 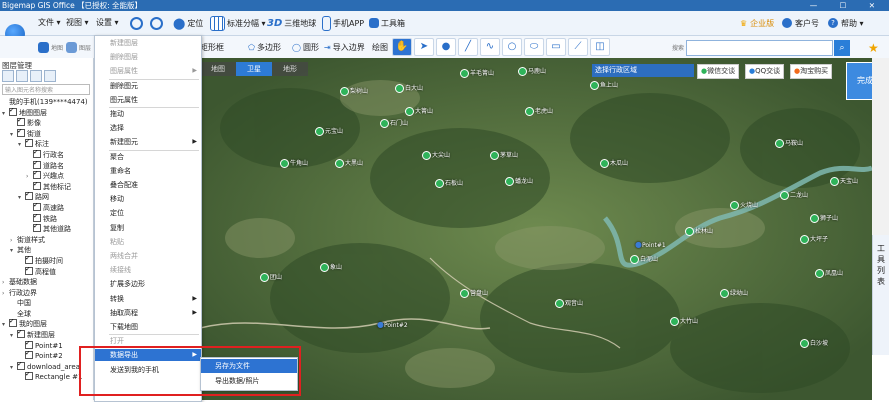 I want to click on context-menu-item: 抽取高程 ▶, so click(x=148, y=313).